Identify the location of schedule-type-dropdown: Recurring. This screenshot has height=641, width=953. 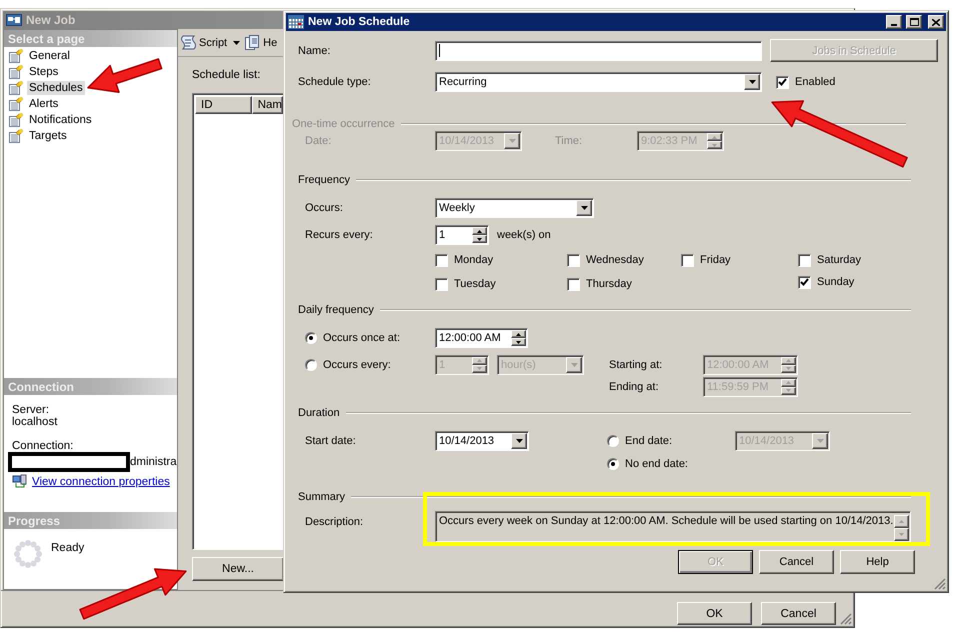
(598, 82).